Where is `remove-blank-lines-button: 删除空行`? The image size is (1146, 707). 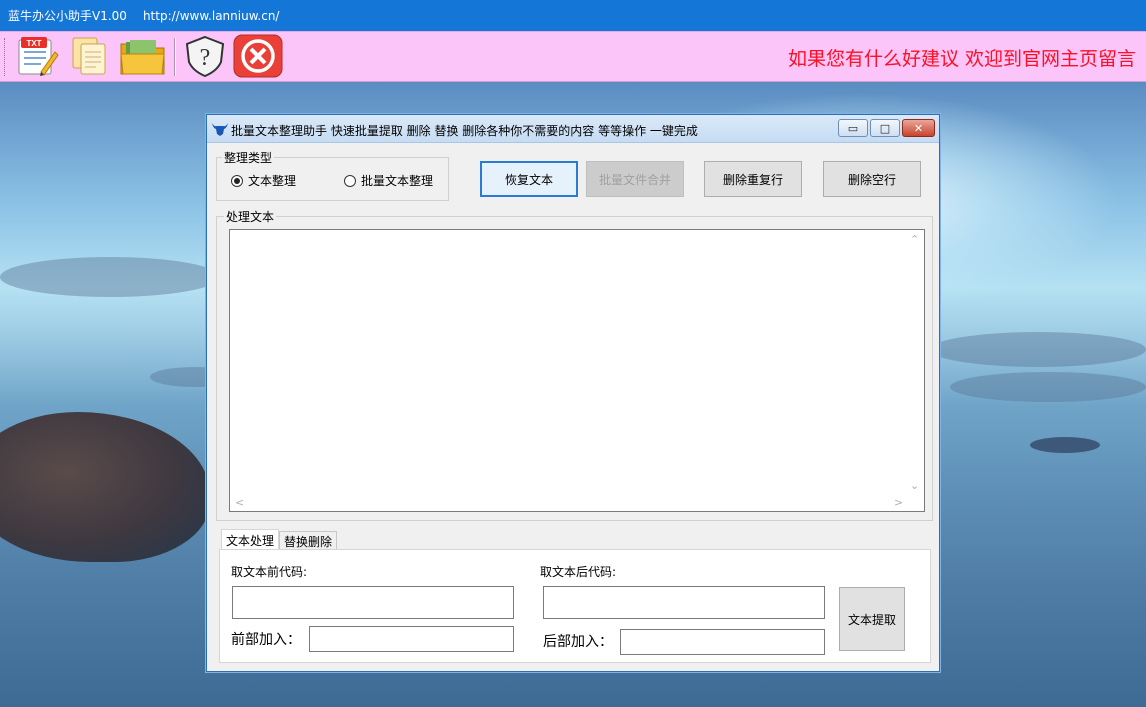
remove-blank-lines-button: 删除空行 is located at coordinates (872, 179).